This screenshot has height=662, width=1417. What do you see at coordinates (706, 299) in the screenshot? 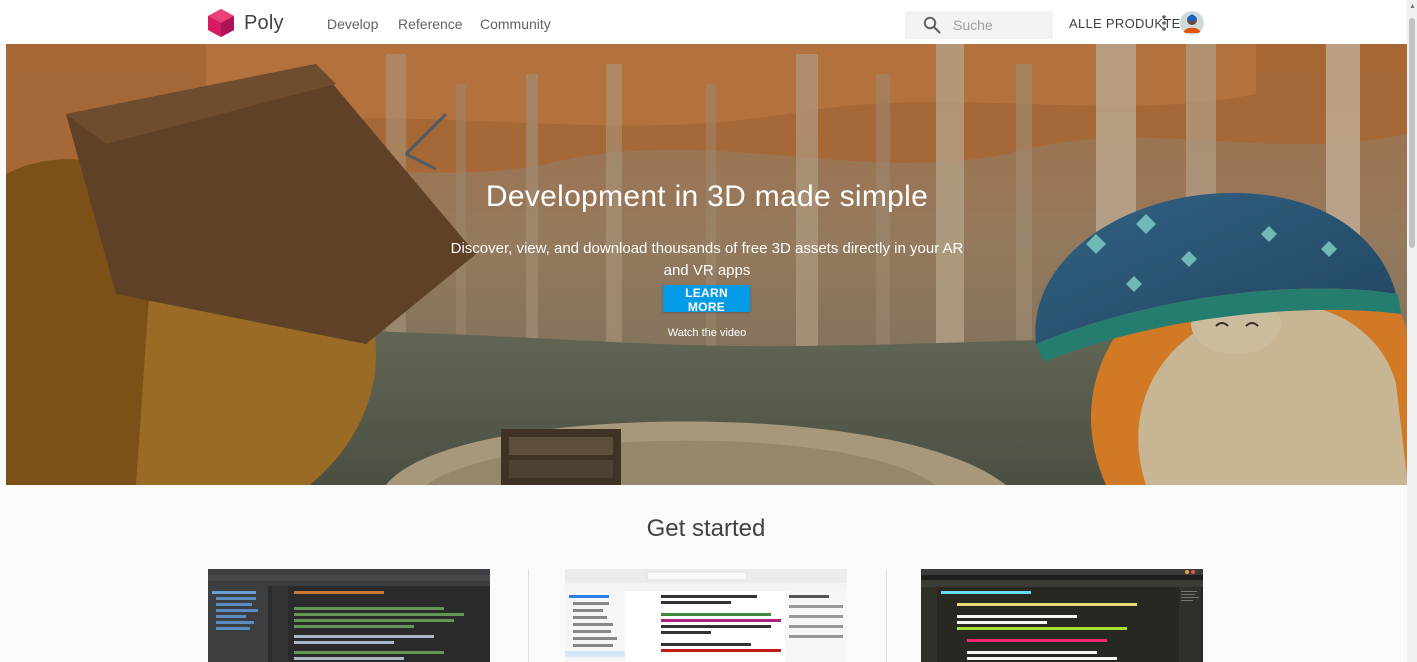
I see `learn-more-button: LEARN MORE` at bounding box center [706, 299].